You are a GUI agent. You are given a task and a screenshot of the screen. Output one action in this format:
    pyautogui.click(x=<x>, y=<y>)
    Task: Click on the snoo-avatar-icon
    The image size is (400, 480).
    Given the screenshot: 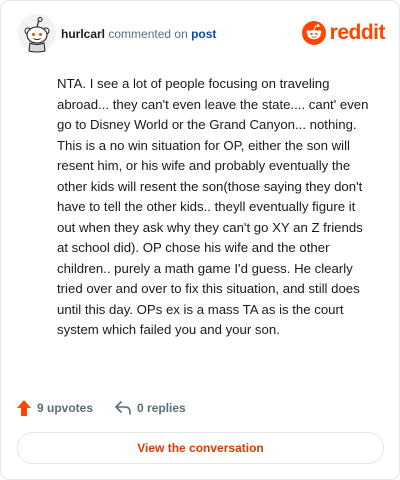 What is the action you would take?
    pyautogui.click(x=37, y=33)
    